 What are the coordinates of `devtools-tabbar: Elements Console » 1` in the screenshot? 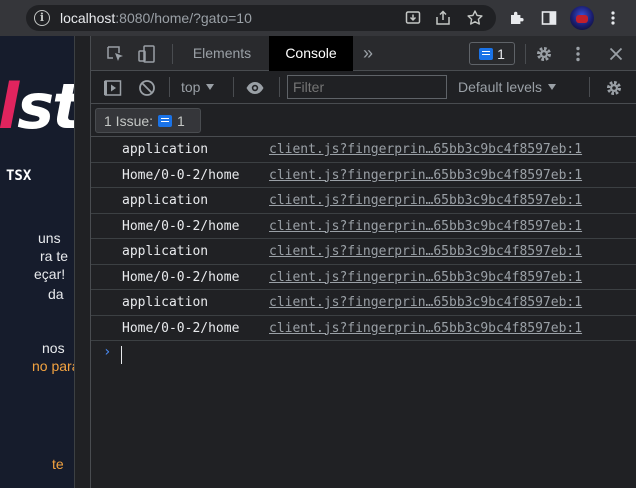 It's located at (363, 53).